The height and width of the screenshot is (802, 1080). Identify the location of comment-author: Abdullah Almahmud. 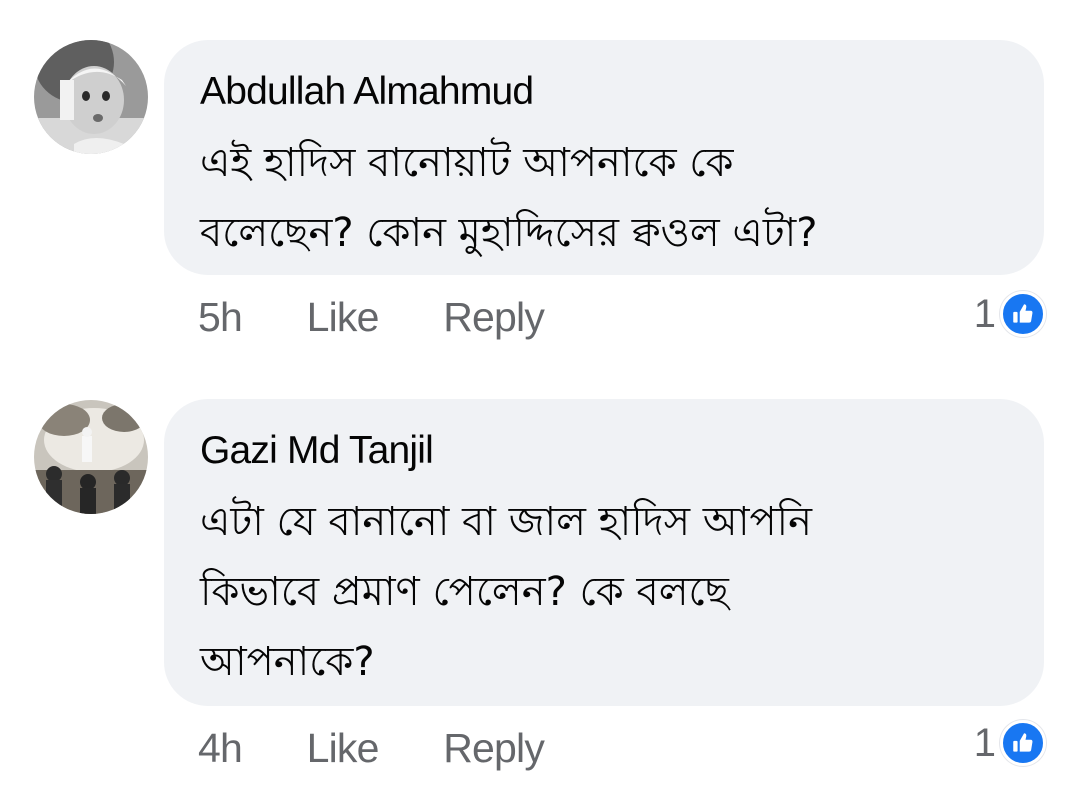
(367, 92).